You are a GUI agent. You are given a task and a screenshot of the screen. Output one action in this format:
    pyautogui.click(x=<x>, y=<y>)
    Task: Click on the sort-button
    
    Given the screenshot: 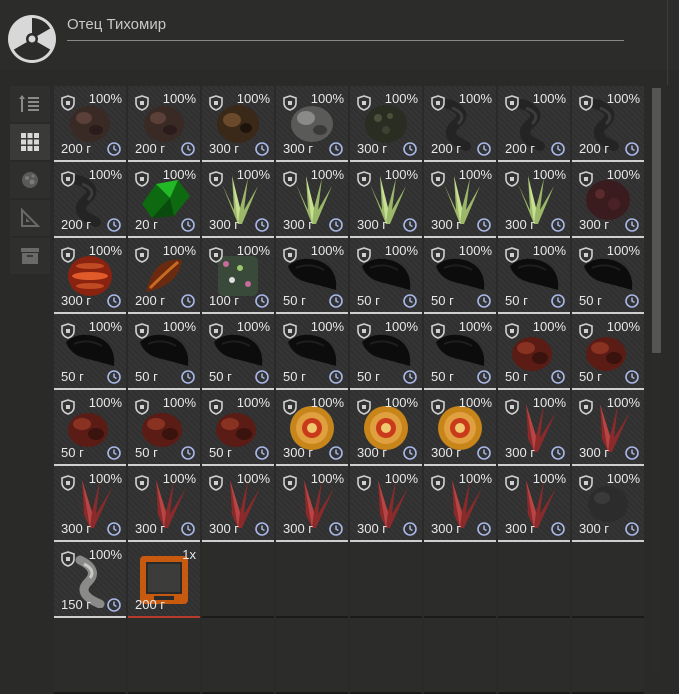 What is the action you would take?
    pyautogui.click(x=30, y=104)
    